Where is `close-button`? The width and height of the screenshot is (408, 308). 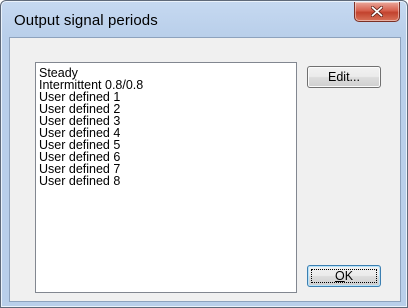
close-button is located at coordinates (377, 12).